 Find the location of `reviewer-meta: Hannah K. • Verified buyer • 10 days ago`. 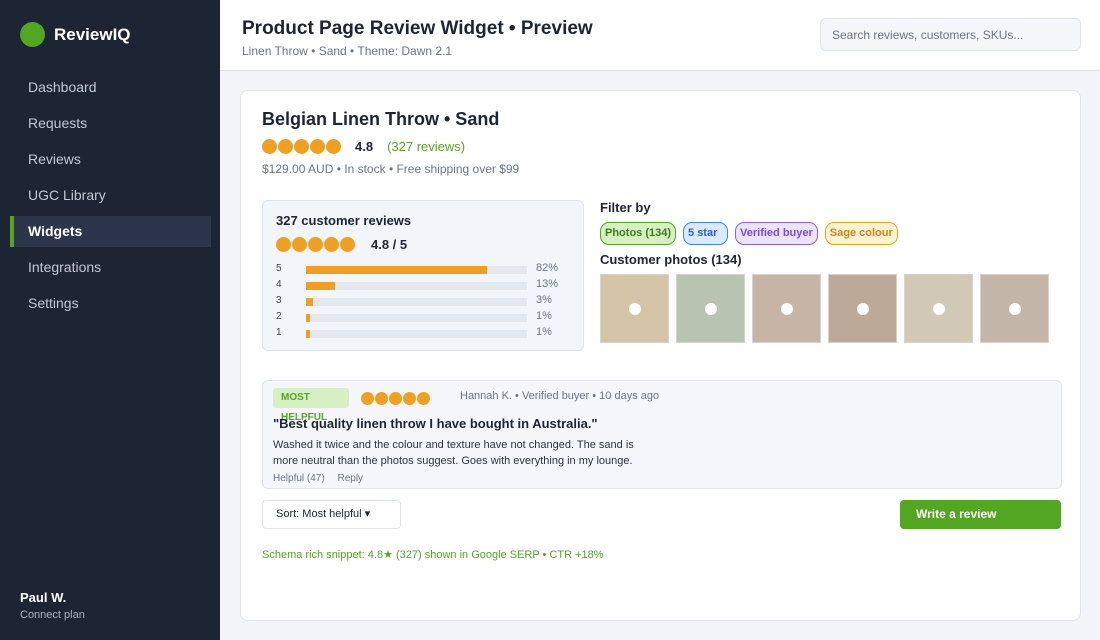

reviewer-meta: Hannah K. • Verified buyer • 10 days ago is located at coordinates (560, 396).